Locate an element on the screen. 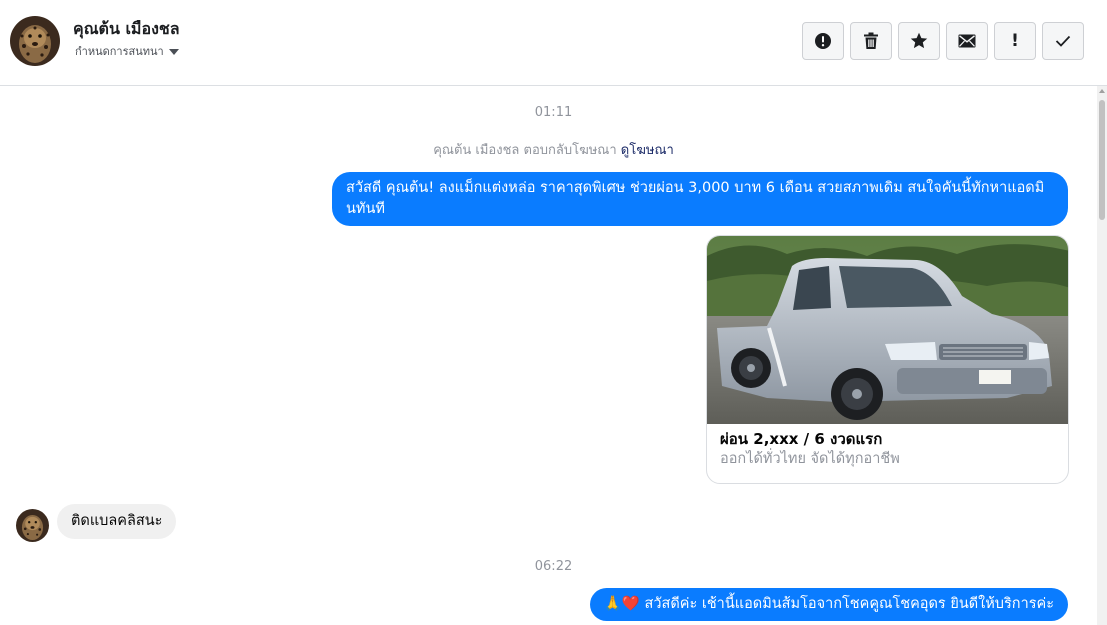 The height and width of the screenshot is (625, 1107). message-timestamp: 01:11 is located at coordinates (553, 112).